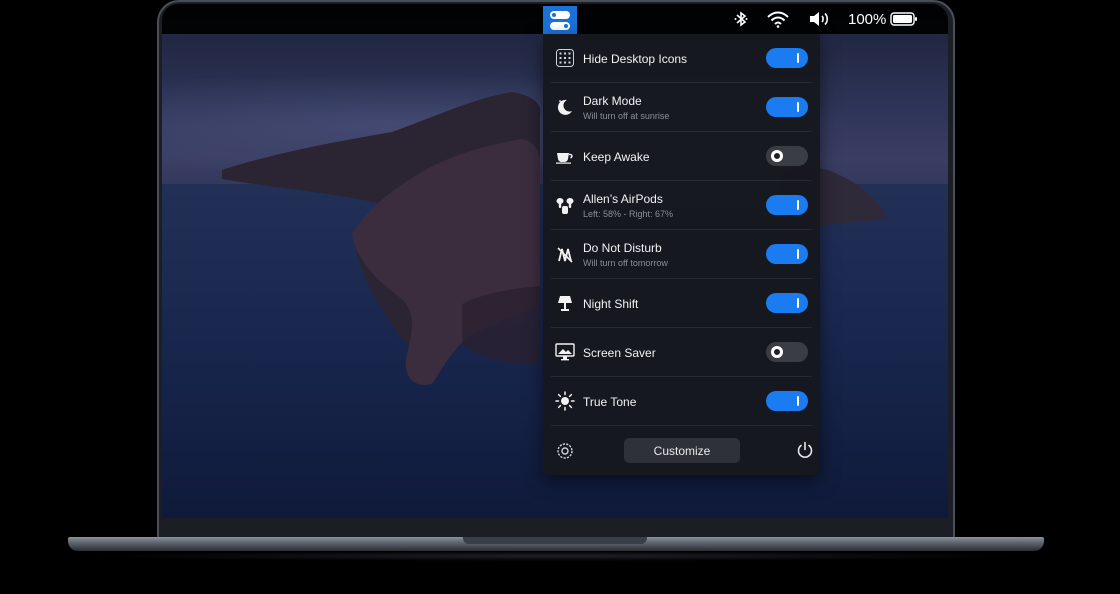 Image resolution: width=1120 pixels, height=594 pixels. Describe the element at coordinates (819, 19) in the screenshot. I see `volume-icon` at that location.